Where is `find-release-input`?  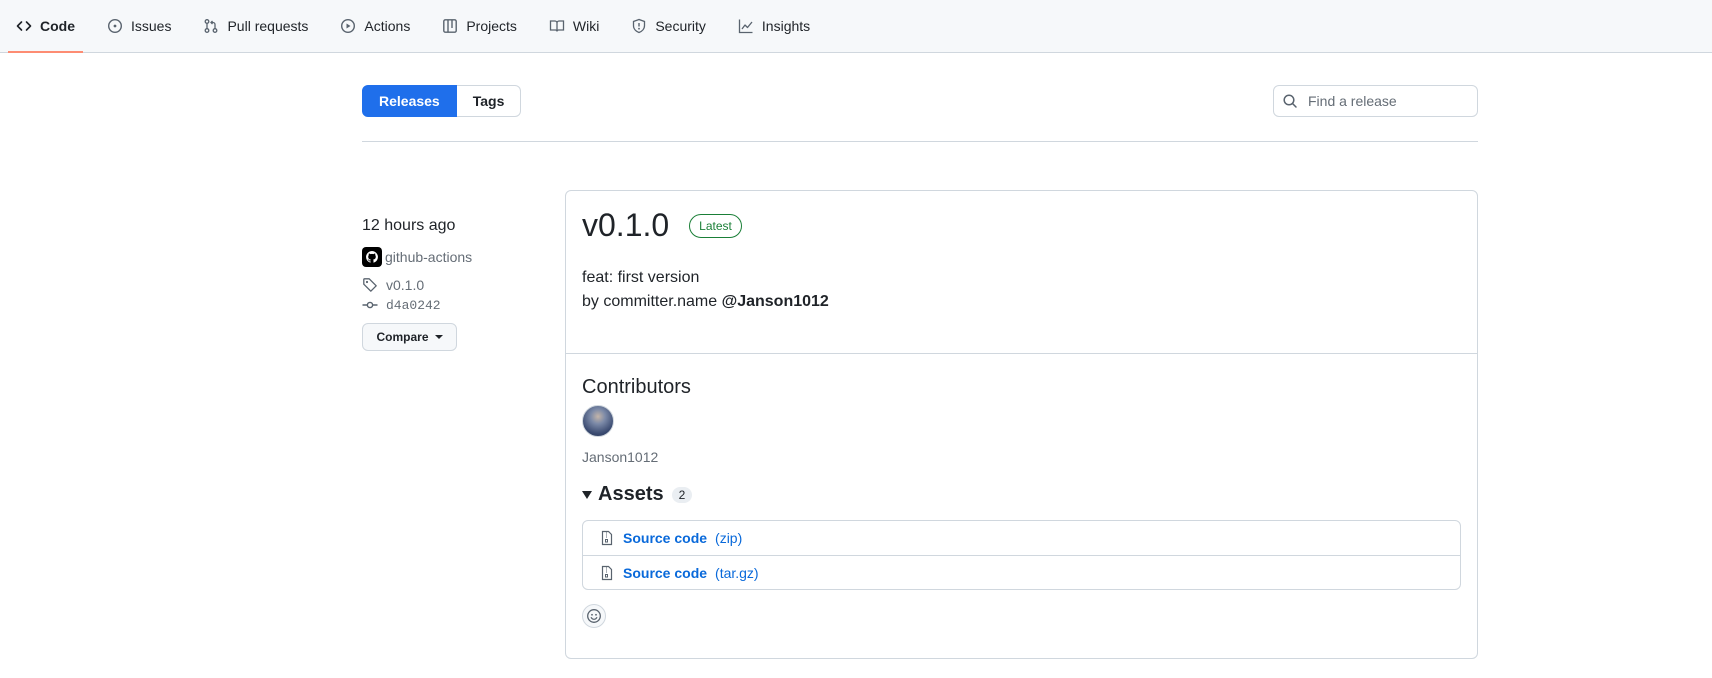 find-release-input is located at coordinates (1386, 101).